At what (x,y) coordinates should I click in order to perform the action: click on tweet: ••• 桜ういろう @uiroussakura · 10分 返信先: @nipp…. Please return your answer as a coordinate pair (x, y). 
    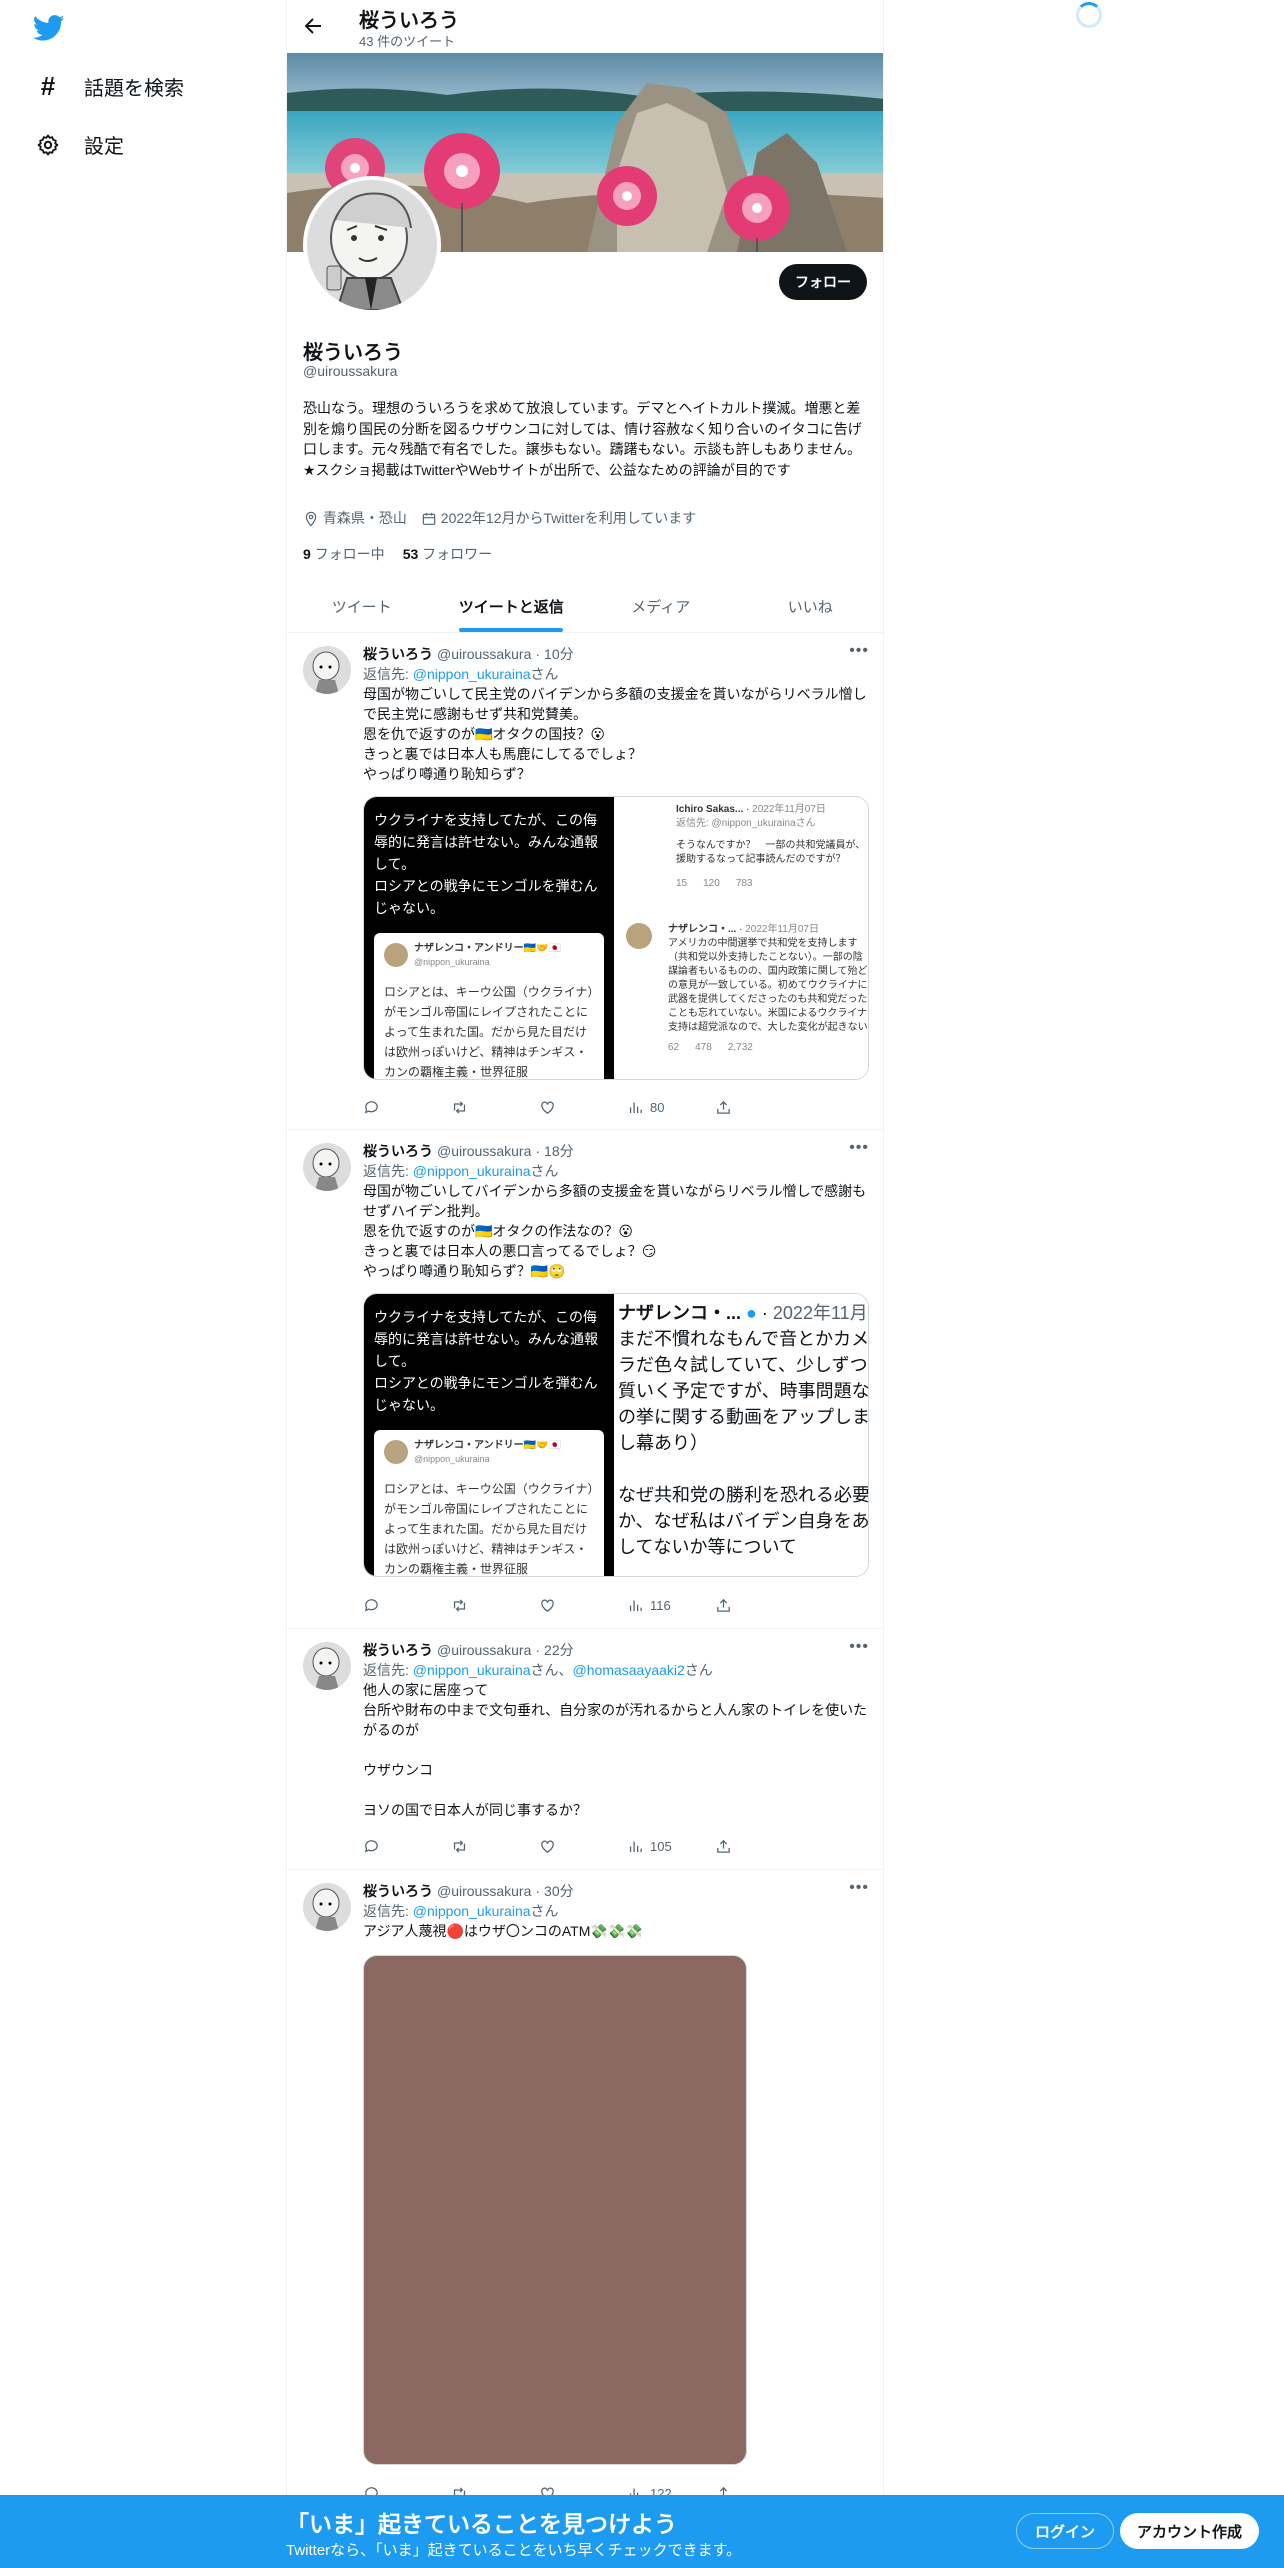
    Looking at the image, I should click on (585, 882).